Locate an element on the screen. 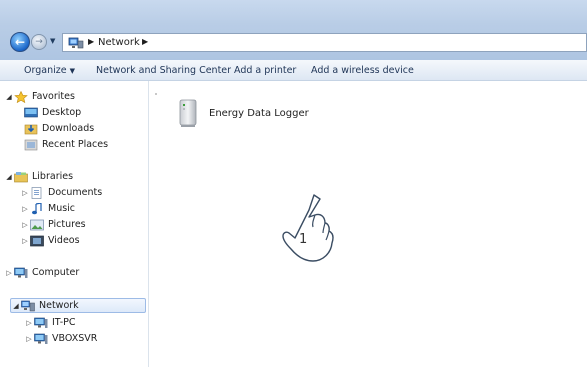 The image size is (587, 367). nav-item-label: Recent Places is located at coordinates (75, 144).